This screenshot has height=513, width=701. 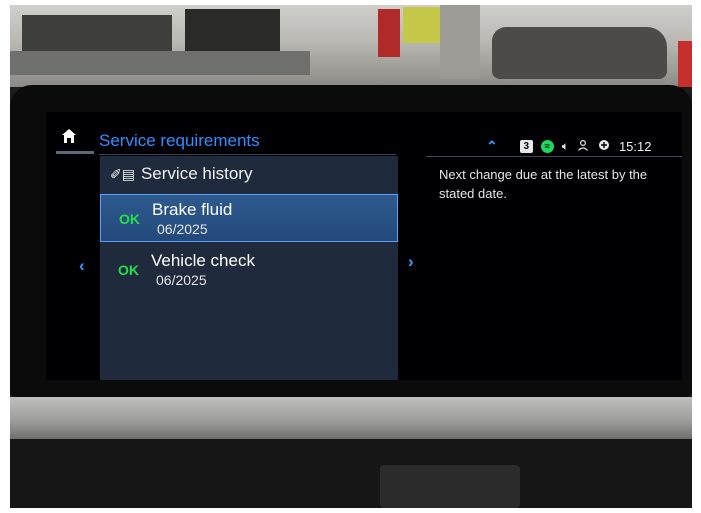 I want to click on status-bar: ⌃ 3 ≈ 🔈︎ 15:12, so click(x=568, y=146).